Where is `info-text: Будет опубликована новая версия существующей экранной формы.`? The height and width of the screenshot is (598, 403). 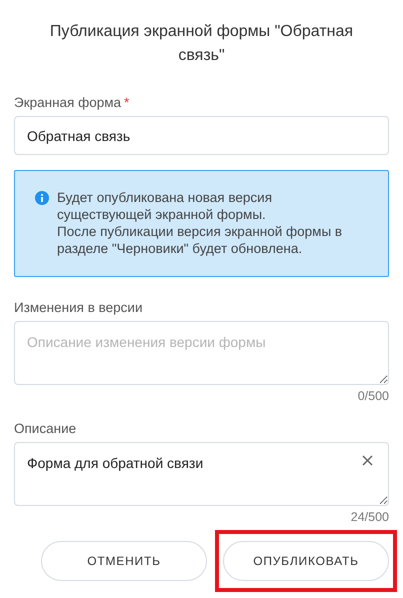
info-text: Будет опубликована новая версия существующей экранной формы. is located at coordinates (165, 206).